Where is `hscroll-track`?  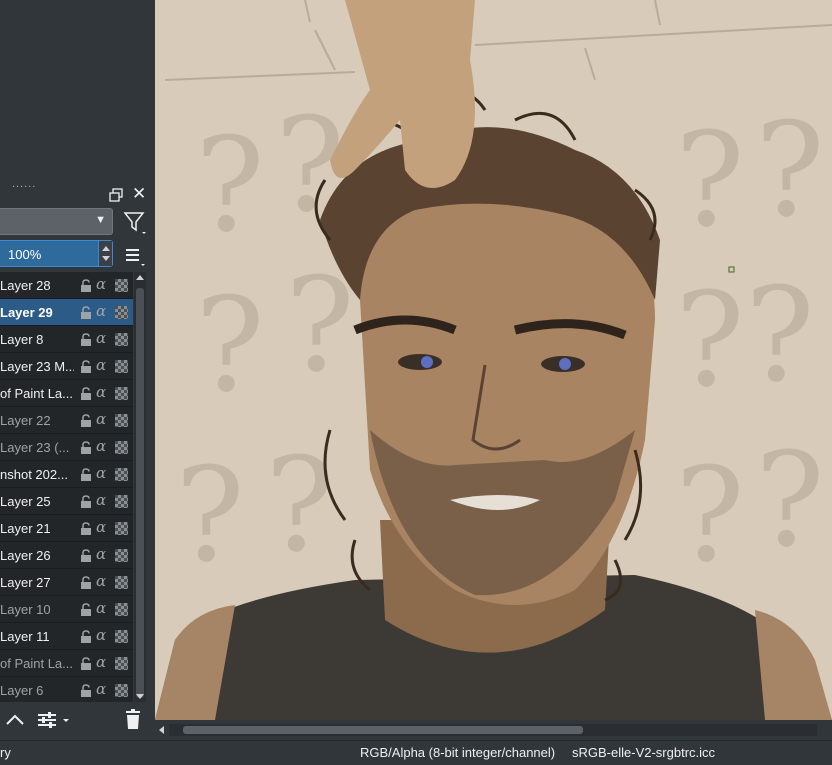
hscroll-track is located at coordinates (493, 730).